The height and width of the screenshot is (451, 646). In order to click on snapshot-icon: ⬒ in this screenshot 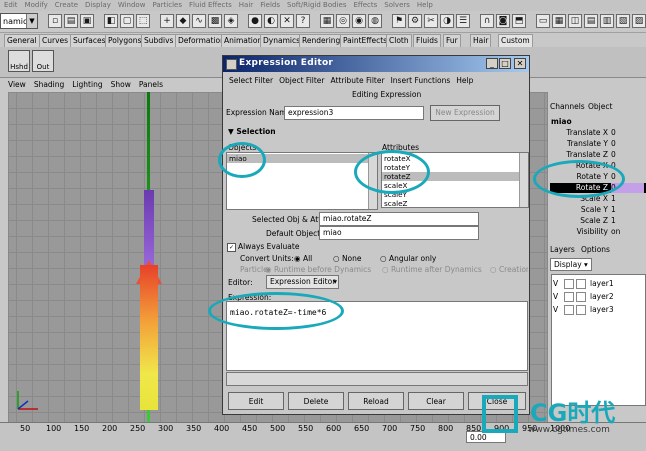, I will do `click(519, 21)`.